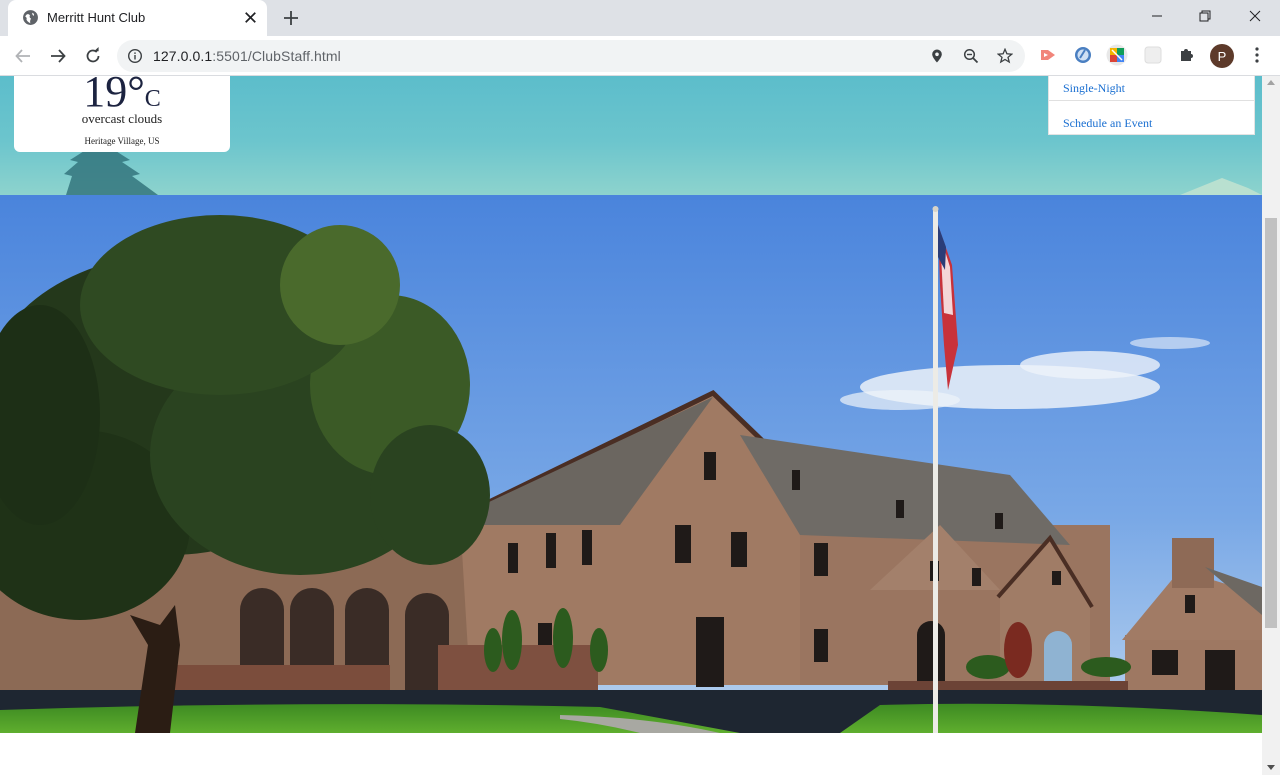 The image size is (1280, 775). Describe the element at coordinates (1151, 105) in the screenshot. I see `dropdown-menu: Single-Night Schedule an Event` at that location.